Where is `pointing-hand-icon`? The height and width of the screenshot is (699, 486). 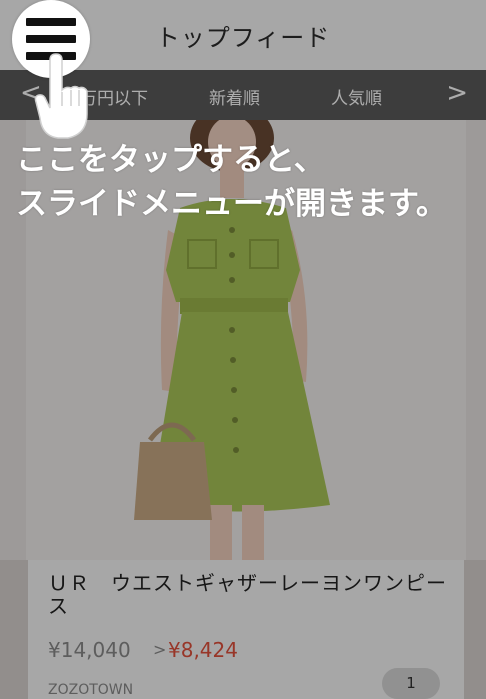
pointing-hand-icon is located at coordinates (61, 96).